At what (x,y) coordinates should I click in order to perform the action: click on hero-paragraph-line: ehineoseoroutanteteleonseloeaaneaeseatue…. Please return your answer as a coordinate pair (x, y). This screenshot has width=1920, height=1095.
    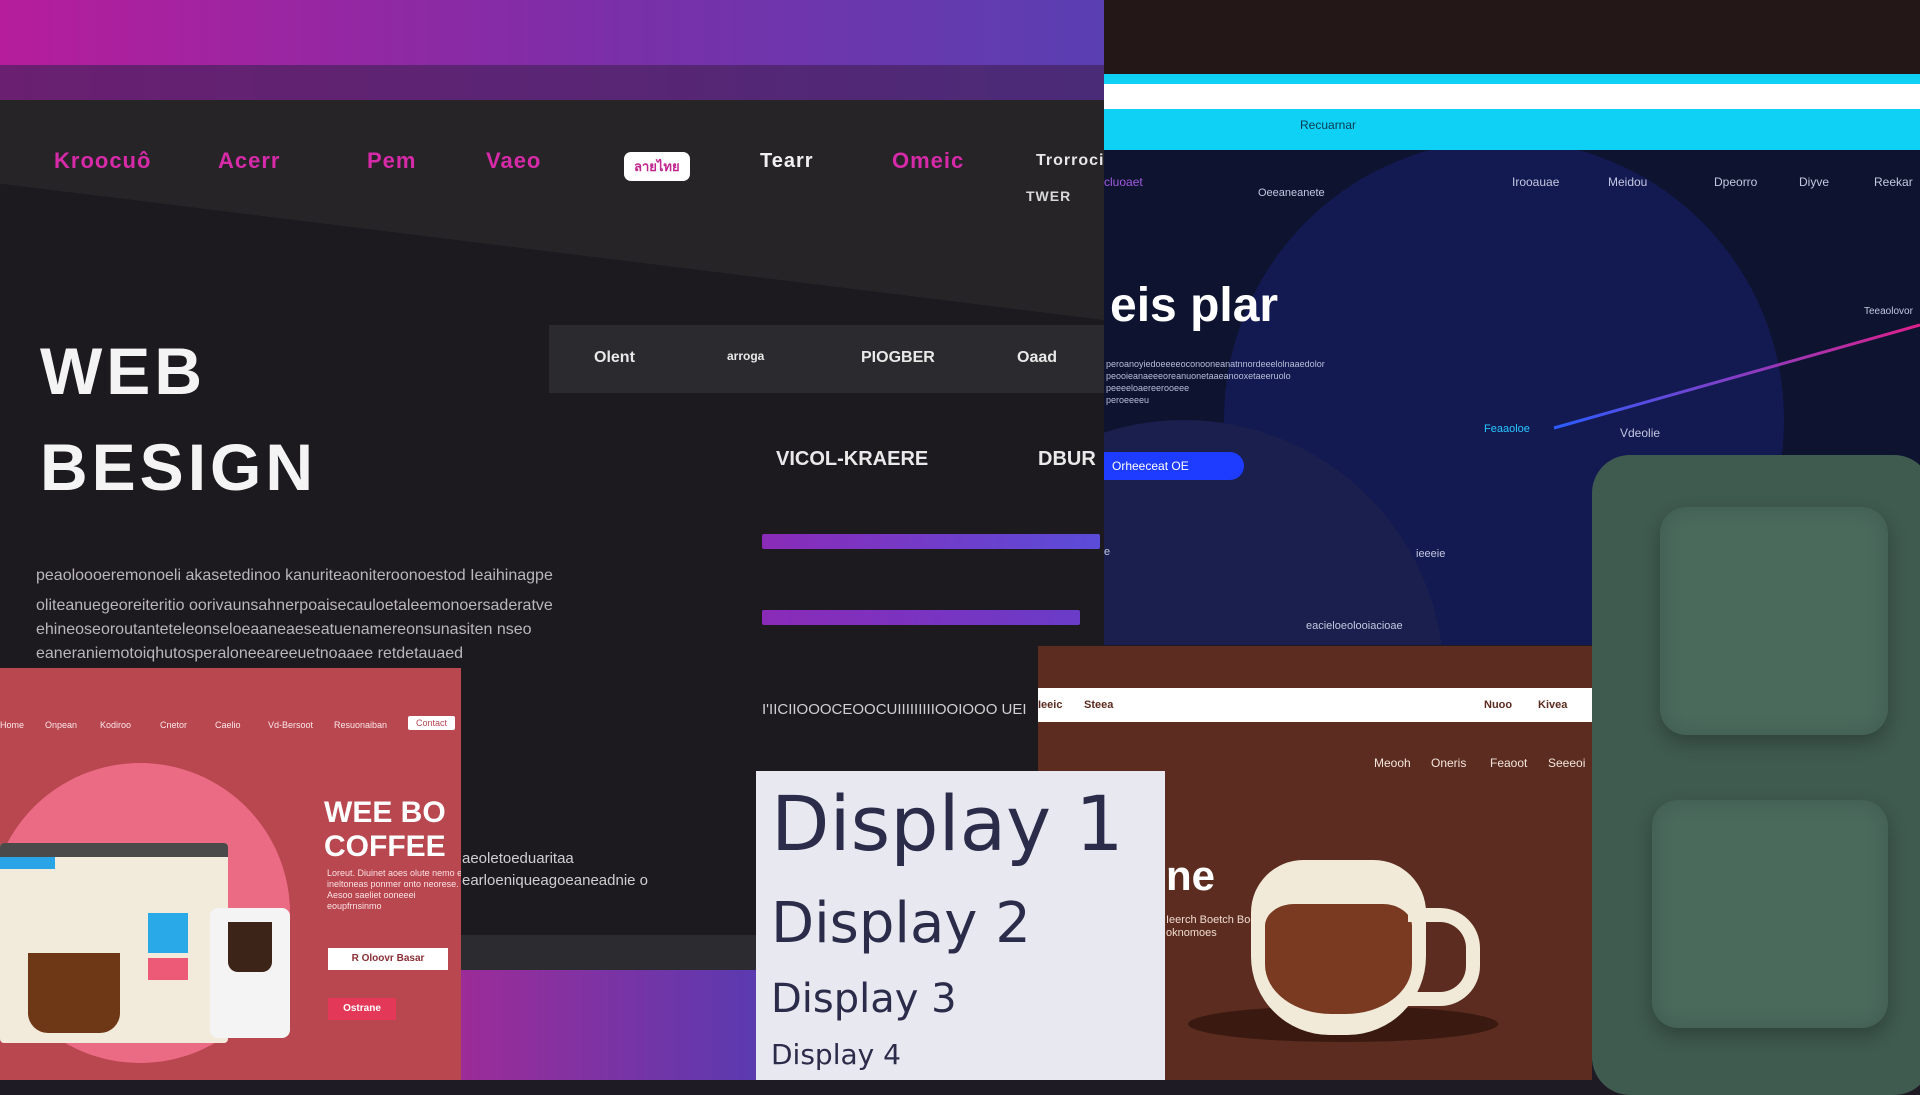
    Looking at the image, I should click on (284, 629).